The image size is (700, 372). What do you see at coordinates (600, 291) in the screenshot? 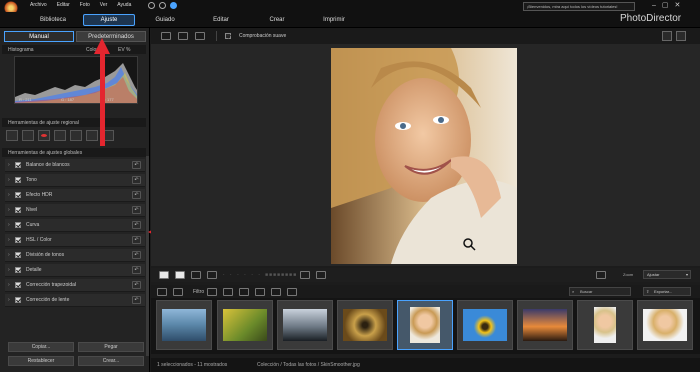
I see `search-input: ⌕ Buscar` at bounding box center [600, 291].